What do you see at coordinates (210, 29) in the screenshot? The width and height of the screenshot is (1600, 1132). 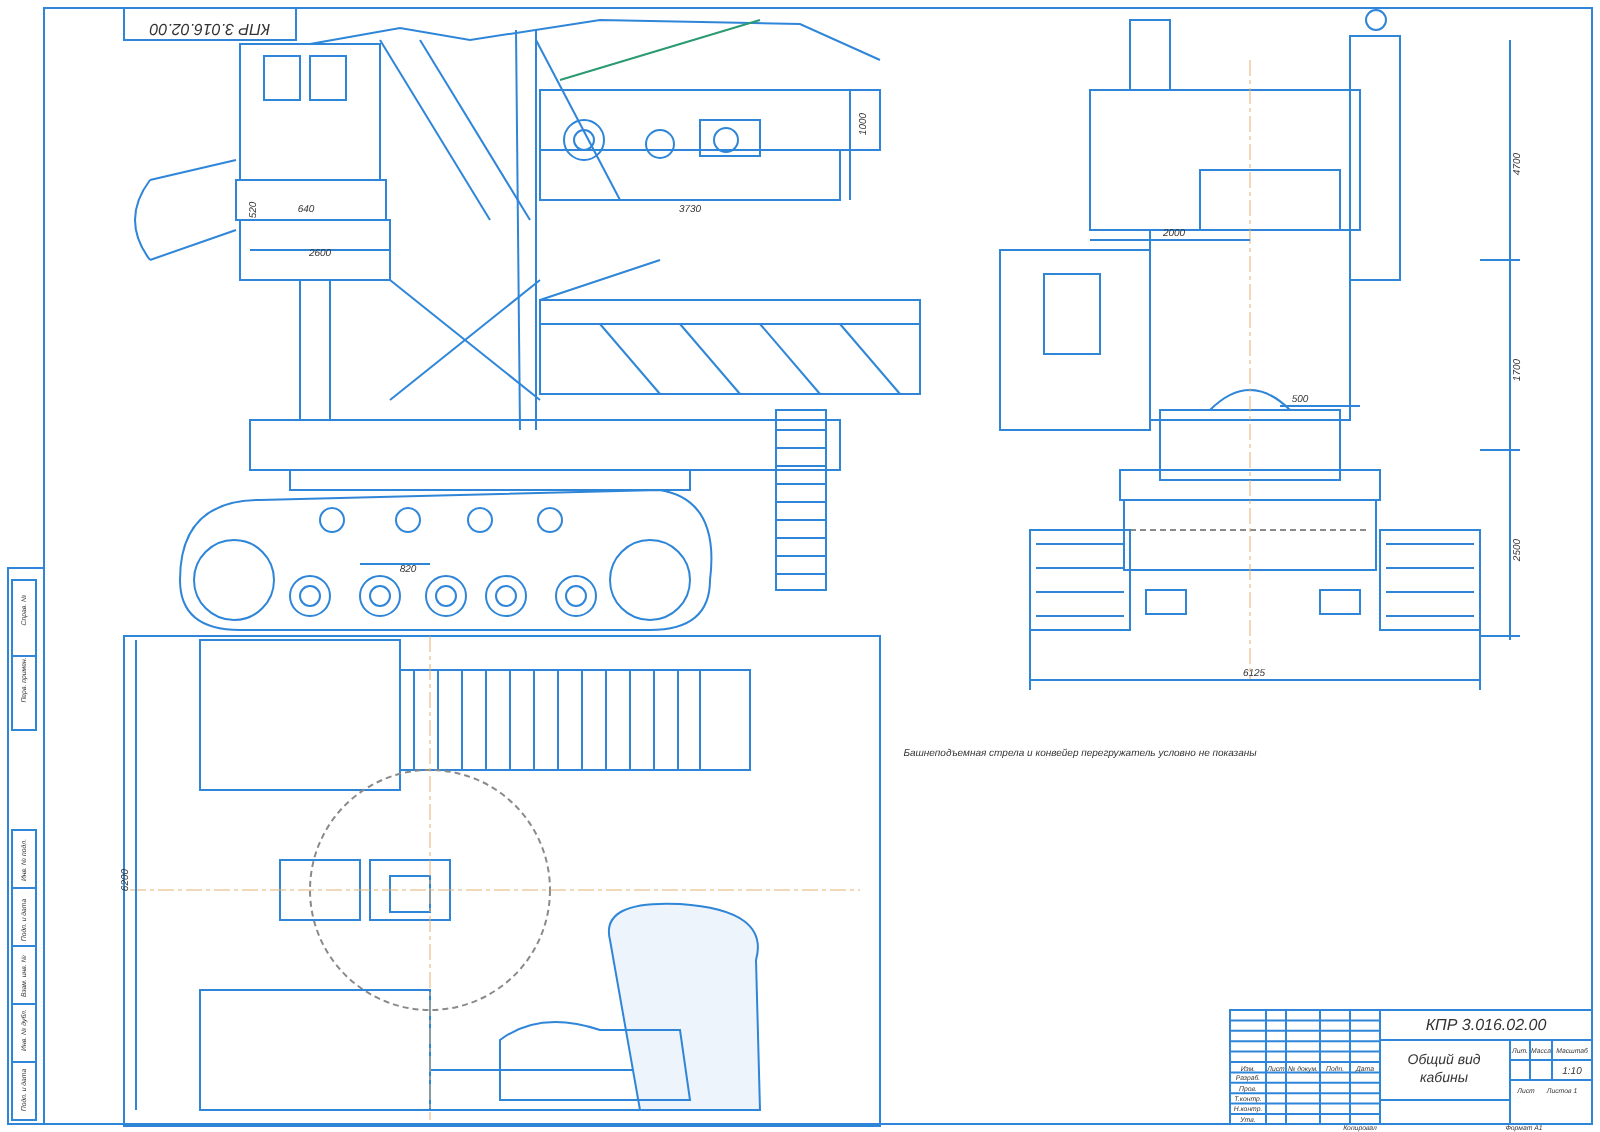 I see `stamp-designation: КПР 3.016.02.00` at bounding box center [210, 29].